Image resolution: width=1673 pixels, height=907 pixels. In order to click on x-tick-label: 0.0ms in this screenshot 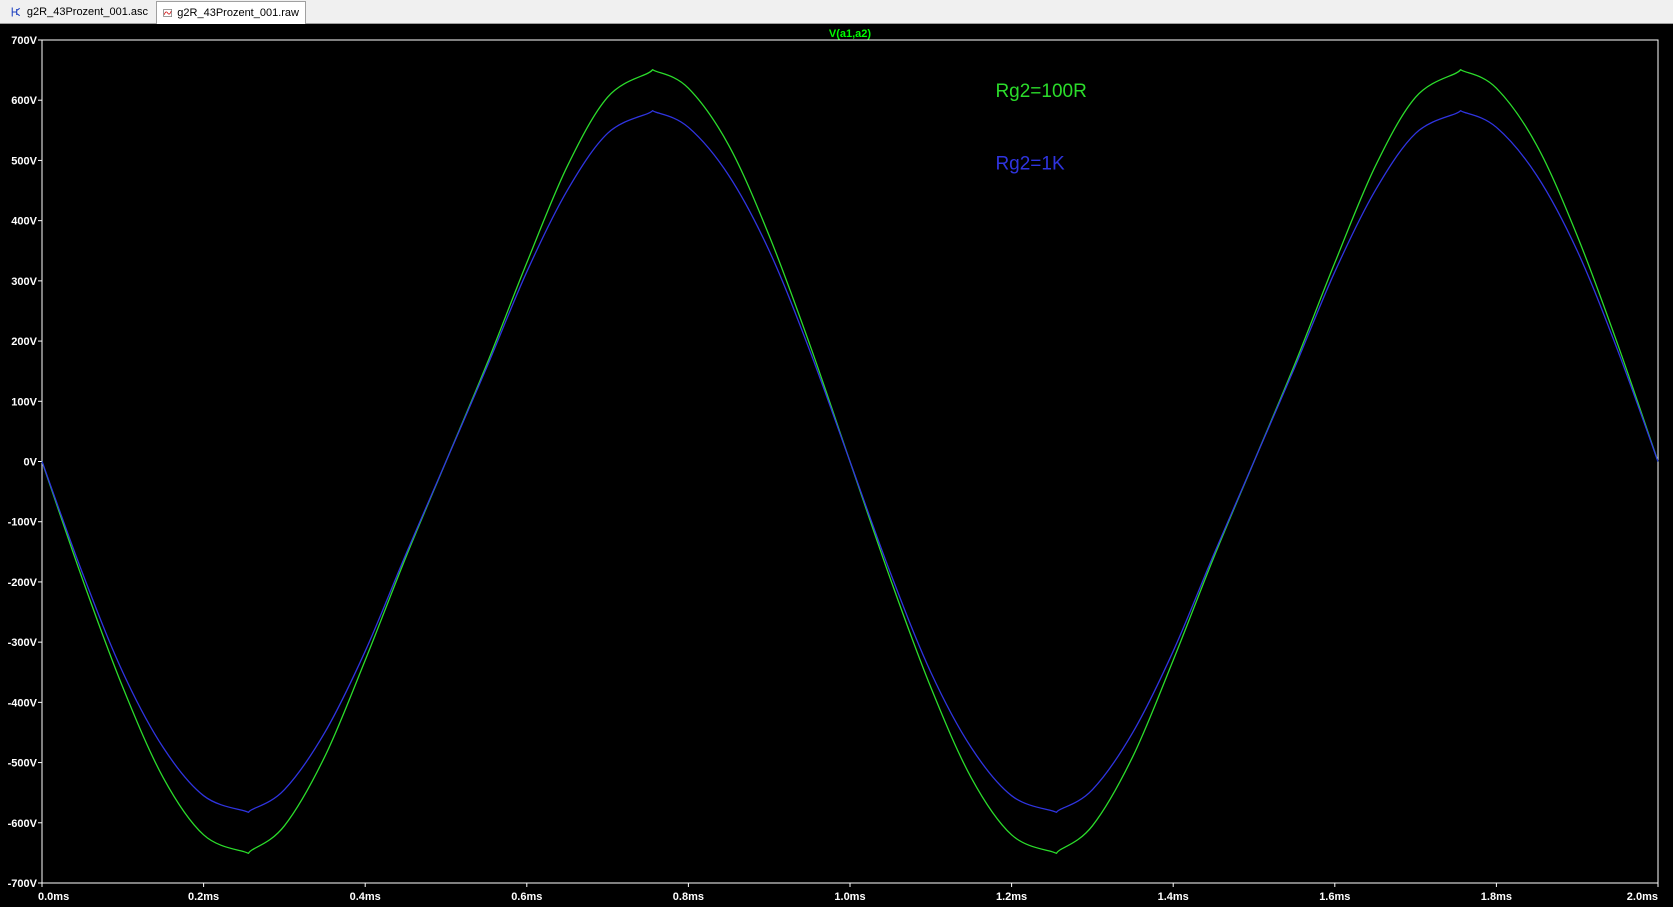, I will do `click(53, 897)`.